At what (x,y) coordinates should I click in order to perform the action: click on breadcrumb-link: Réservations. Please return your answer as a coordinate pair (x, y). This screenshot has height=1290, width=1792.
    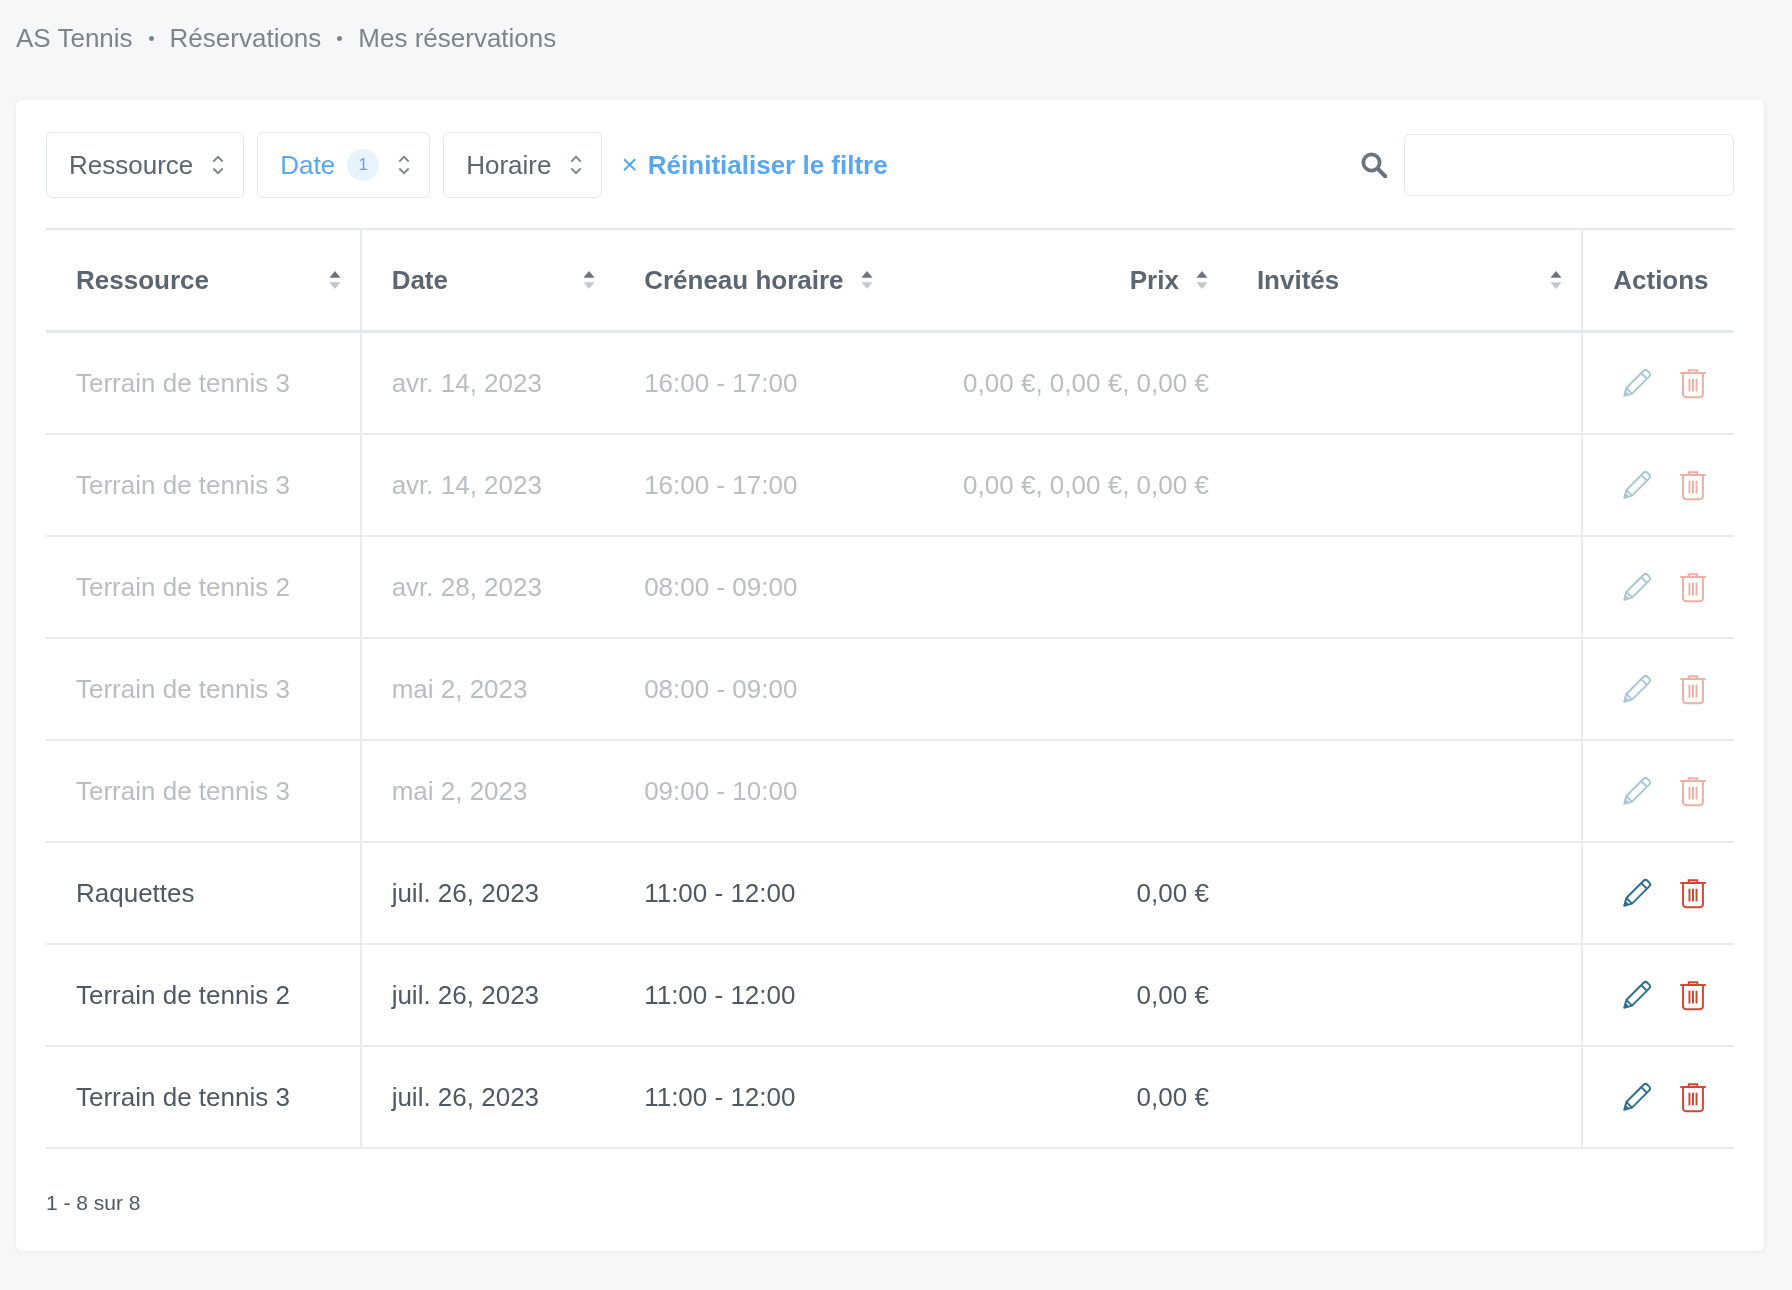
    Looking at the image, I should click on (245, 38).